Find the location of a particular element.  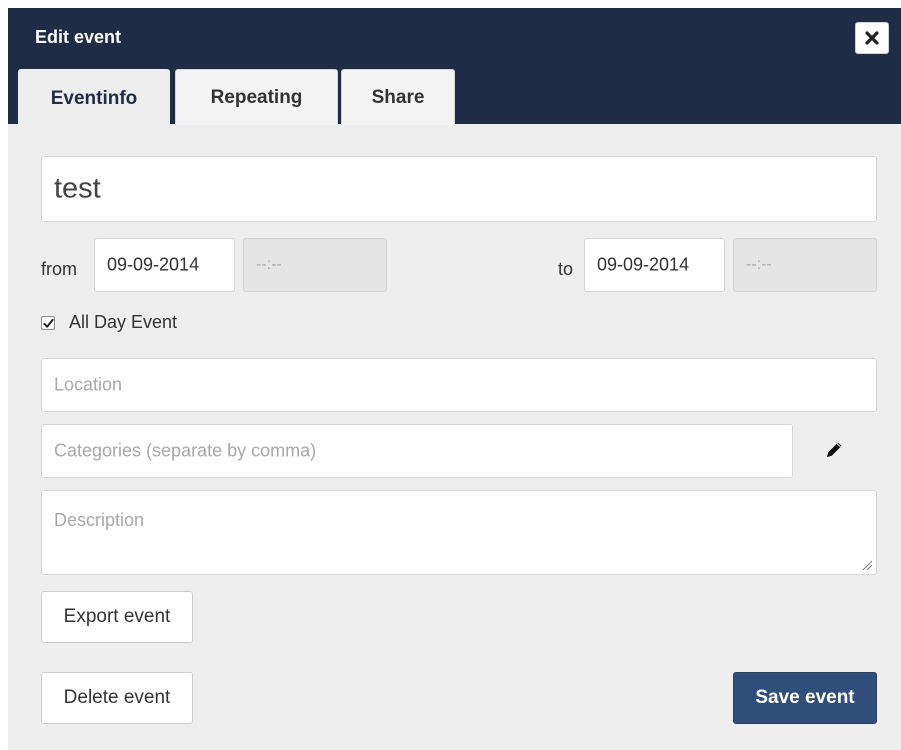

edit-categories-button is located at coordinates (834, 450).